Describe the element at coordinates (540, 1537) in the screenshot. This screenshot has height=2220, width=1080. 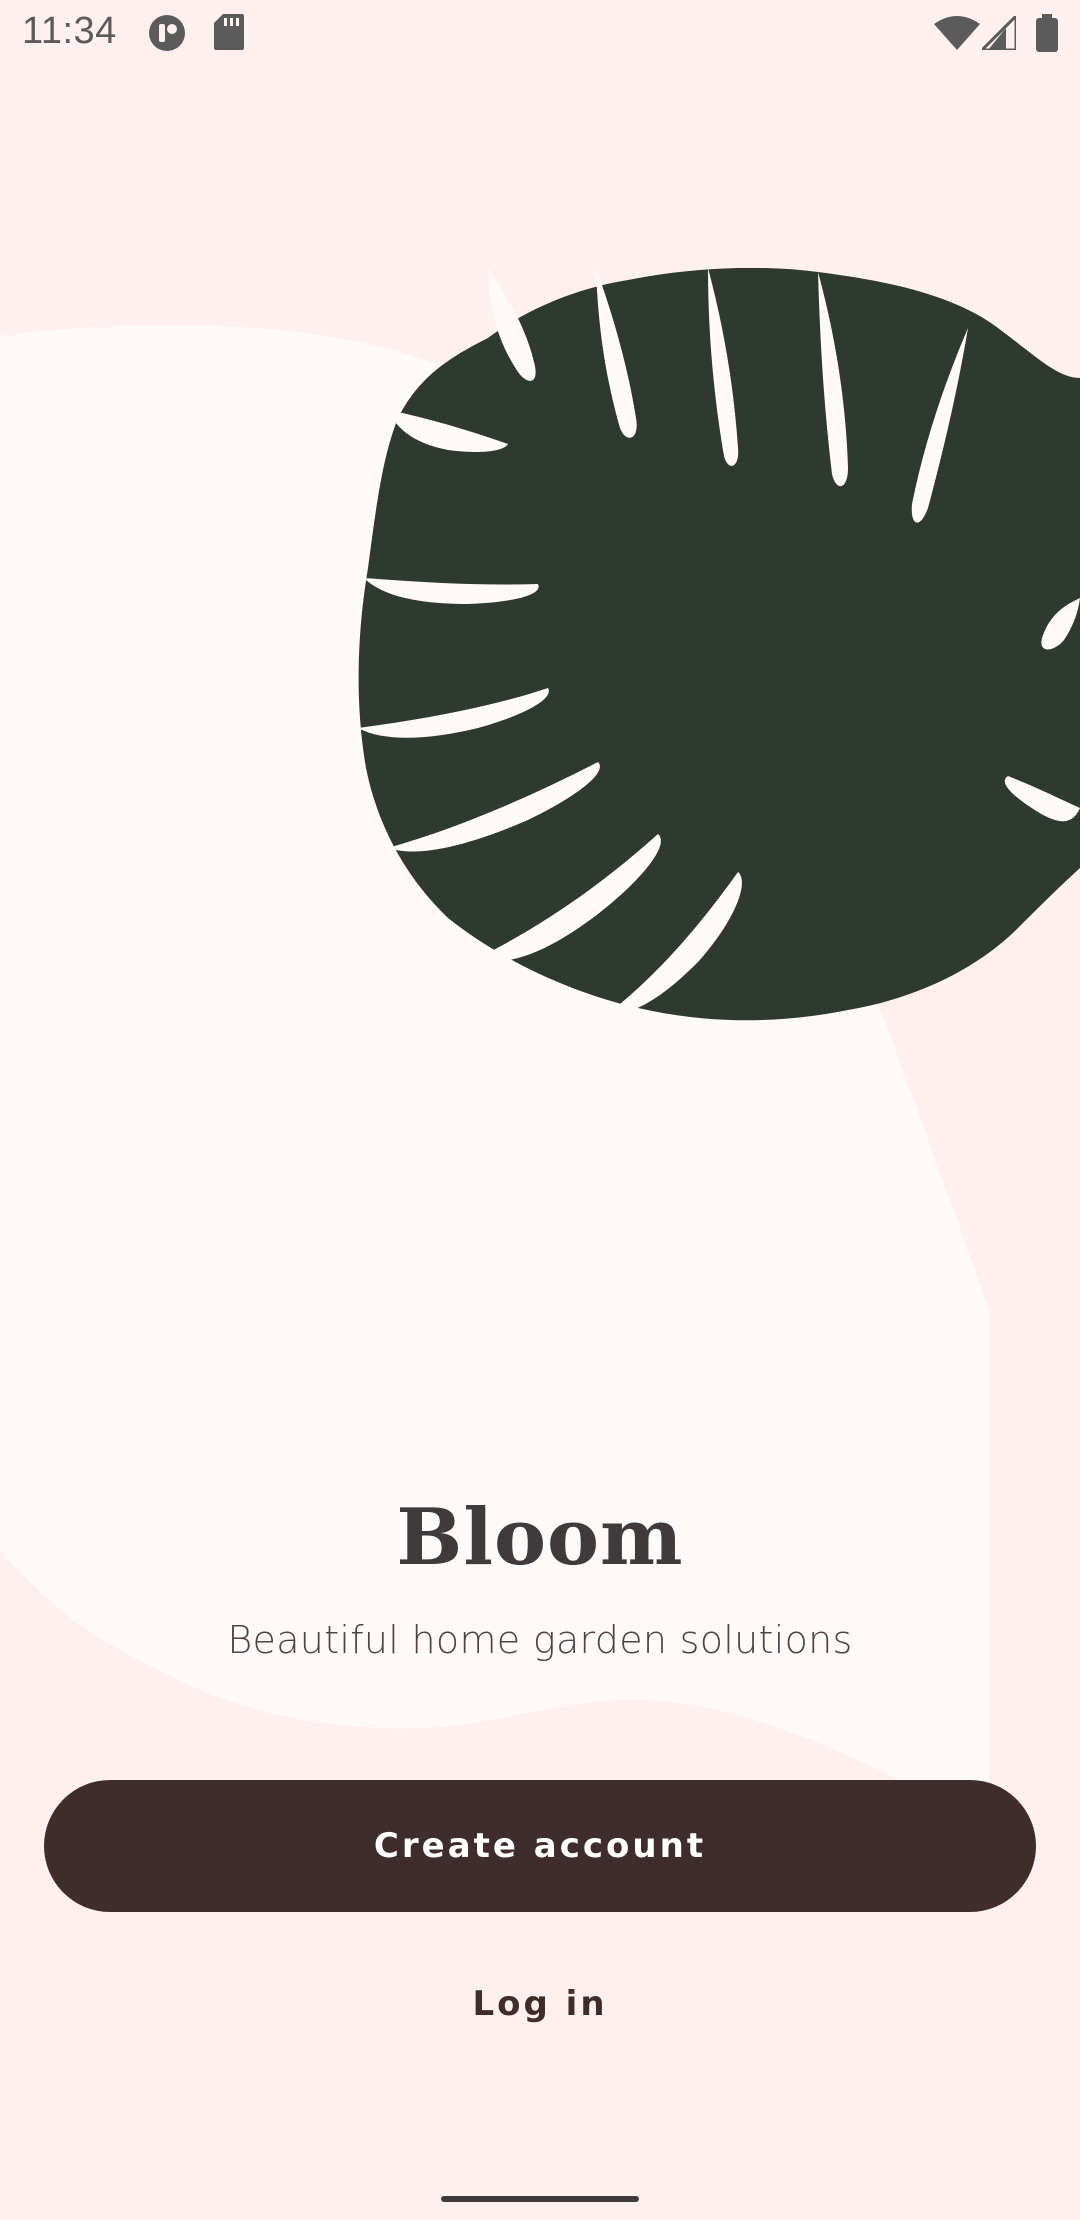
I see `app-title: Bloom` at that location.